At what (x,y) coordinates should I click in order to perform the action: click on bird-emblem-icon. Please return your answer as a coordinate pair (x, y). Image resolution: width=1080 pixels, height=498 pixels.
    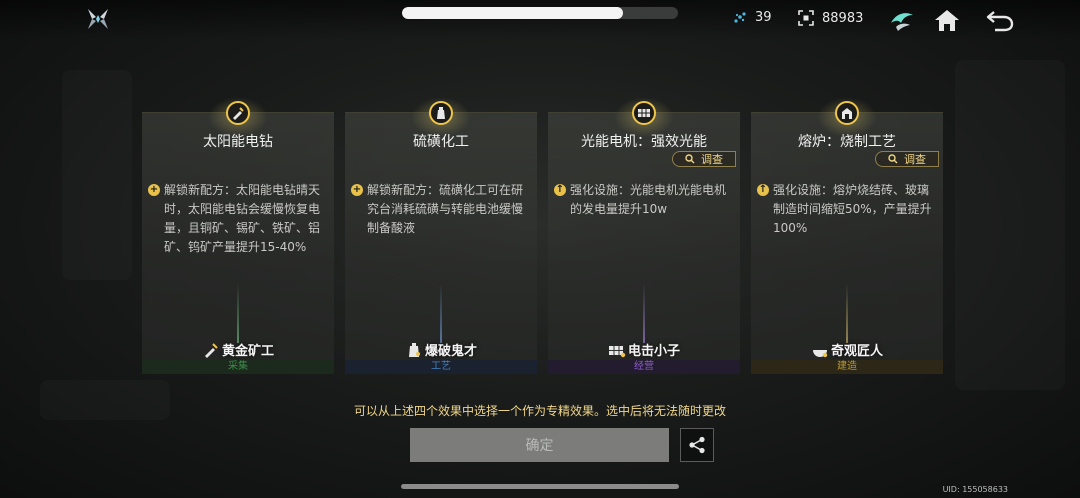
    Looking at the image, I should click on (902, 20).